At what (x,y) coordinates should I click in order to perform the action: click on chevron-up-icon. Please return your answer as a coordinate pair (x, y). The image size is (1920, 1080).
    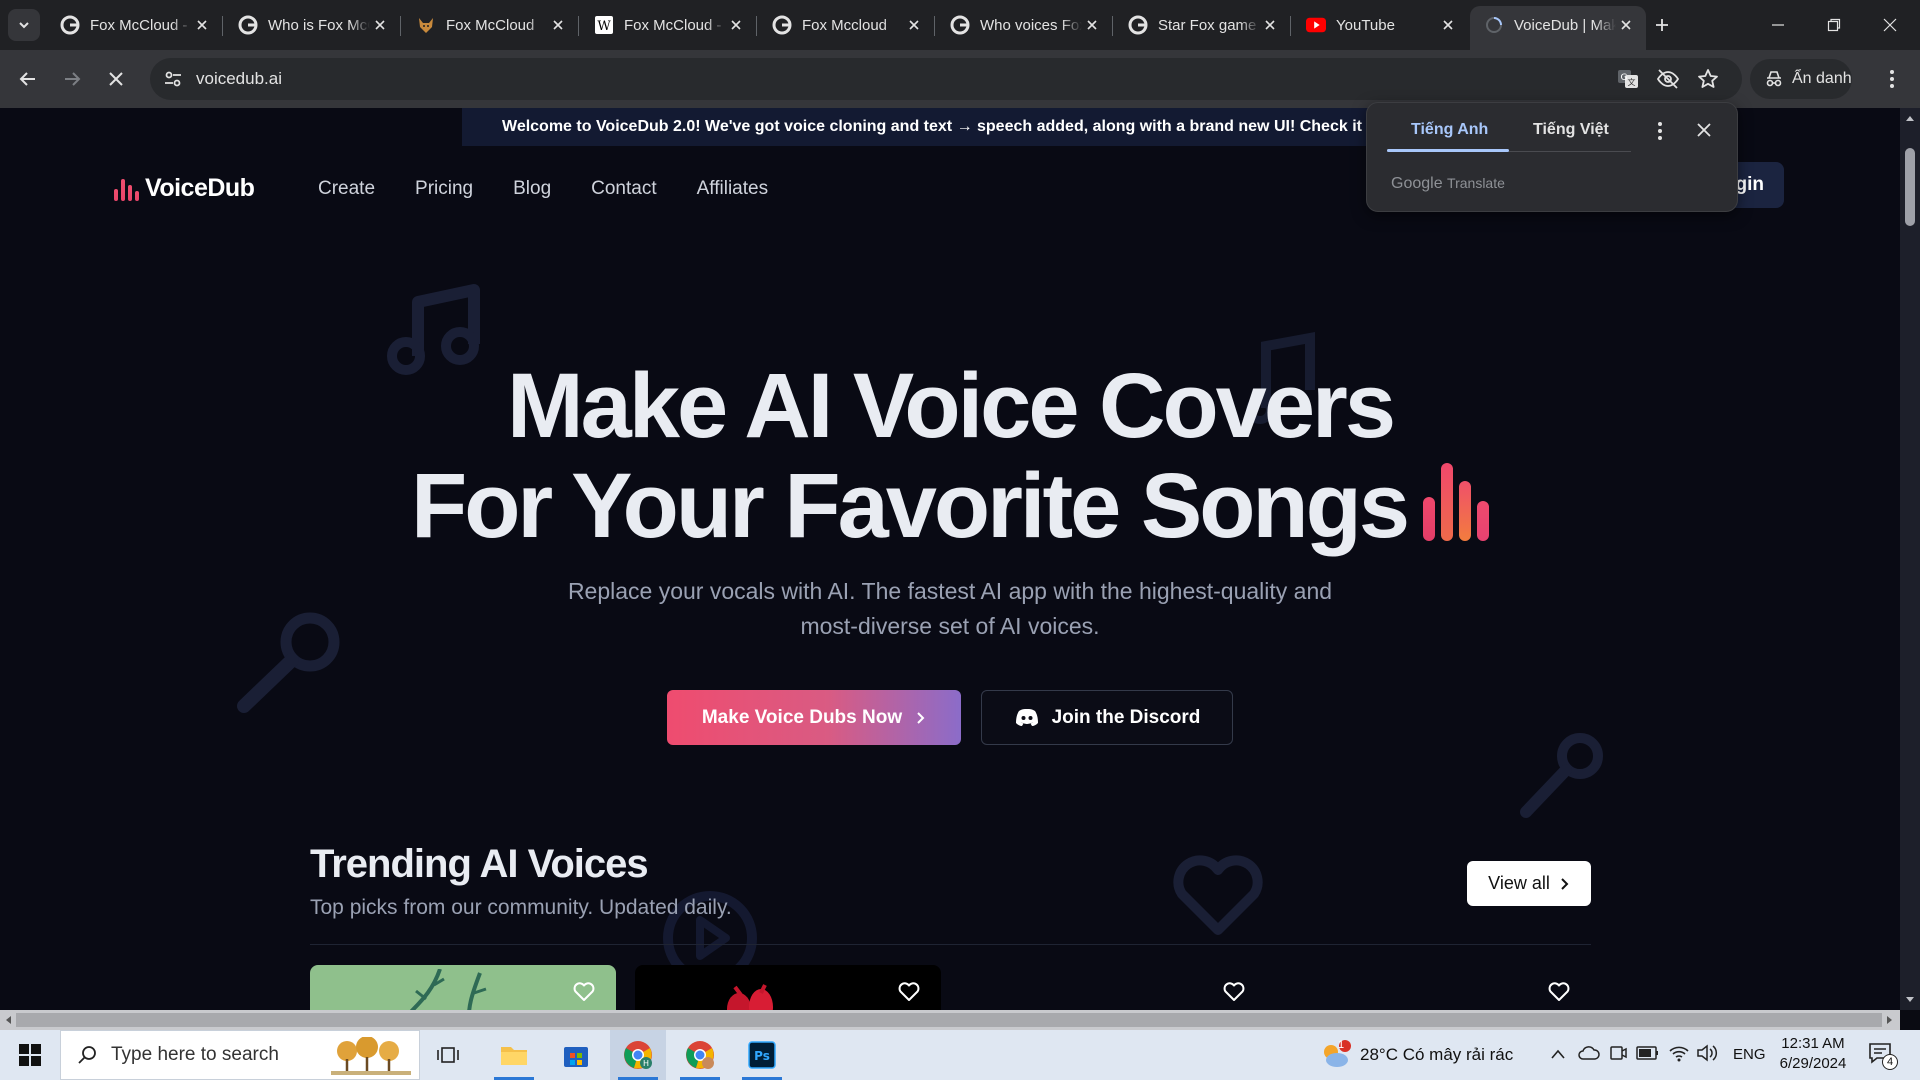
    Looking at the image, I should click on (1558, 1054).